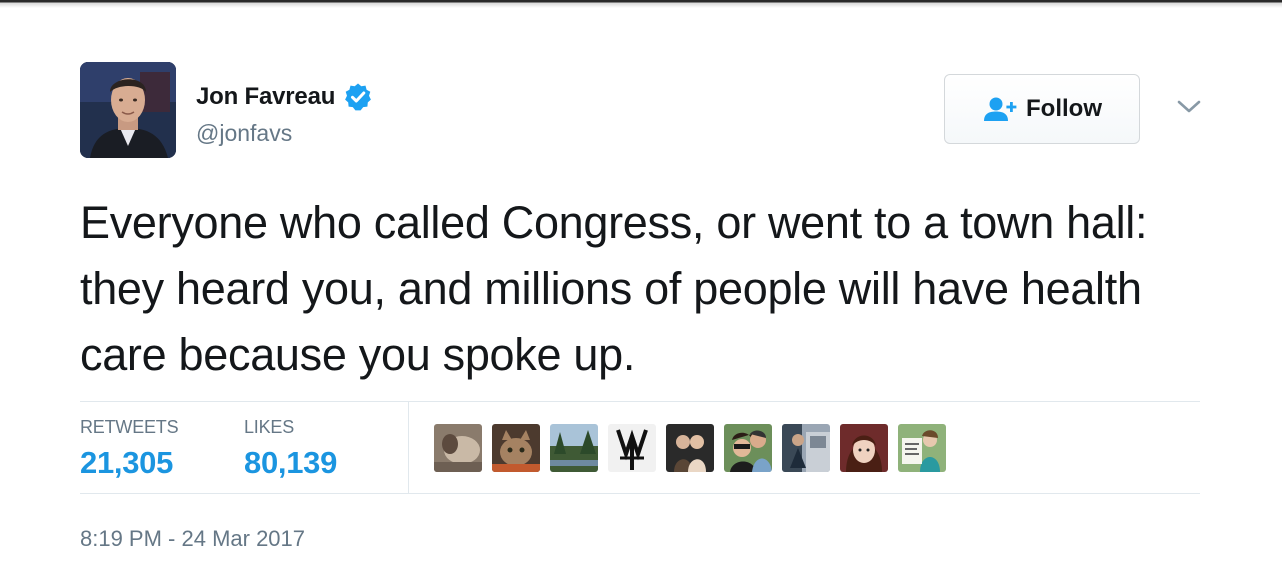  What do you see at coordinates (748, 448) in the screenshot?
I see `liker-avatar-6-icon` at bounding box center [748, 448].